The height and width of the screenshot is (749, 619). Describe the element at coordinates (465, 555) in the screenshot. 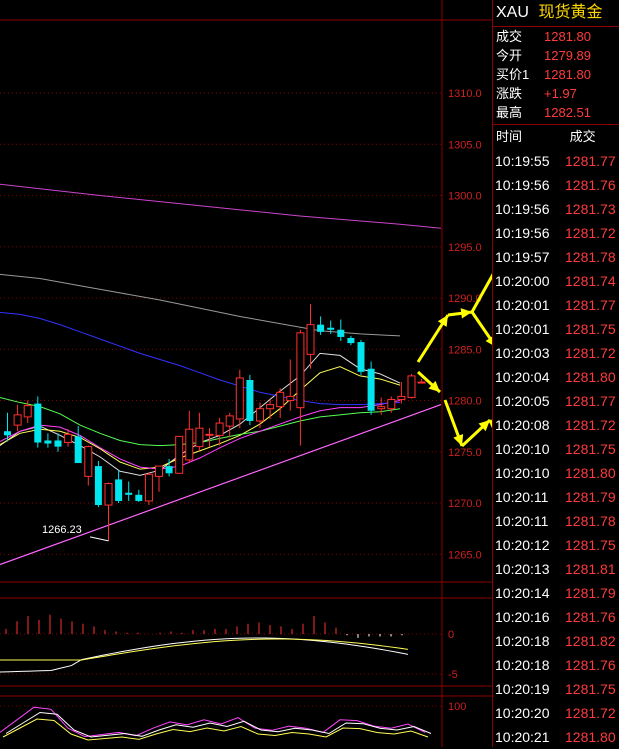

I see `y-tick-label: 1265.0` at that location.